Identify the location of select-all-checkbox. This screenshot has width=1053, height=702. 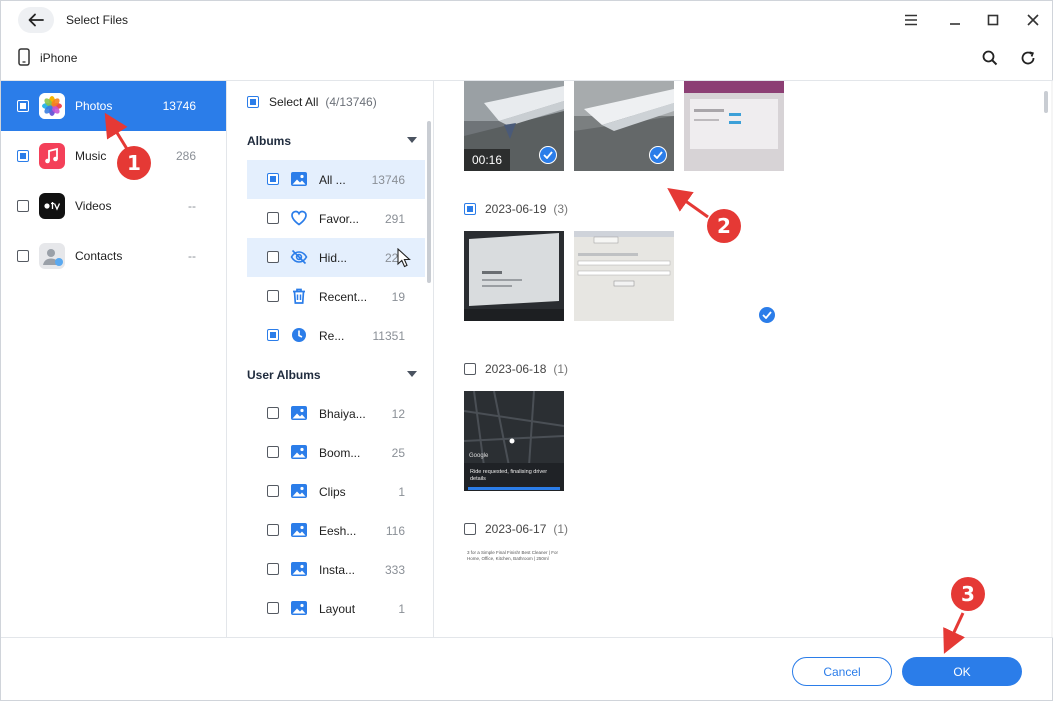
(253, 102).